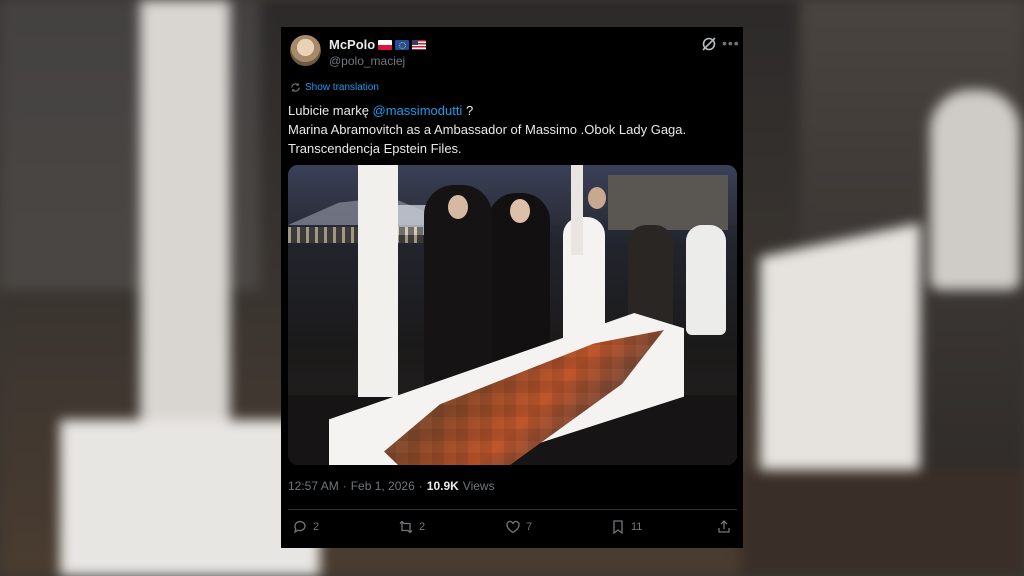  Describe the element at coordinates (709, 44) in the screenshot. I see `grok-icon` at that location.